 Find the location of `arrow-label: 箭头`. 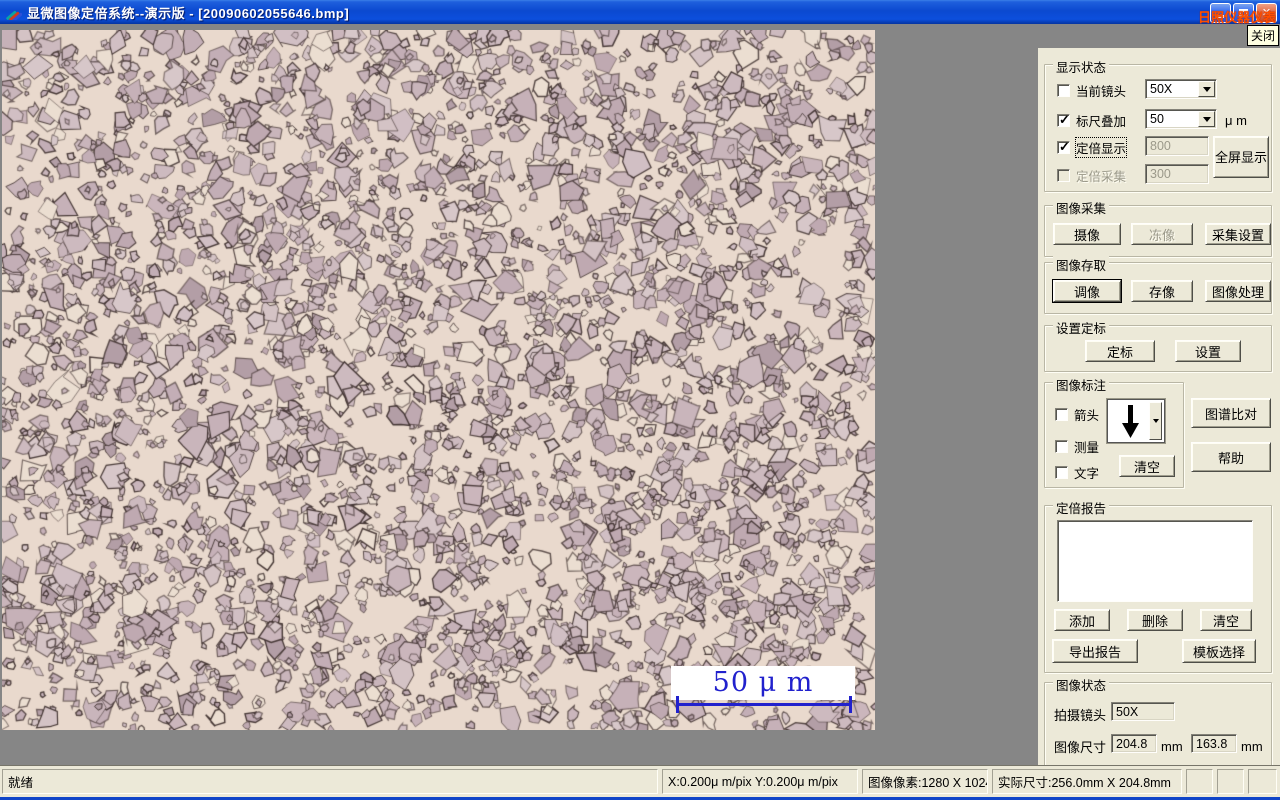

arrow-label: 箭头 is located at coordinates (1087, 416).